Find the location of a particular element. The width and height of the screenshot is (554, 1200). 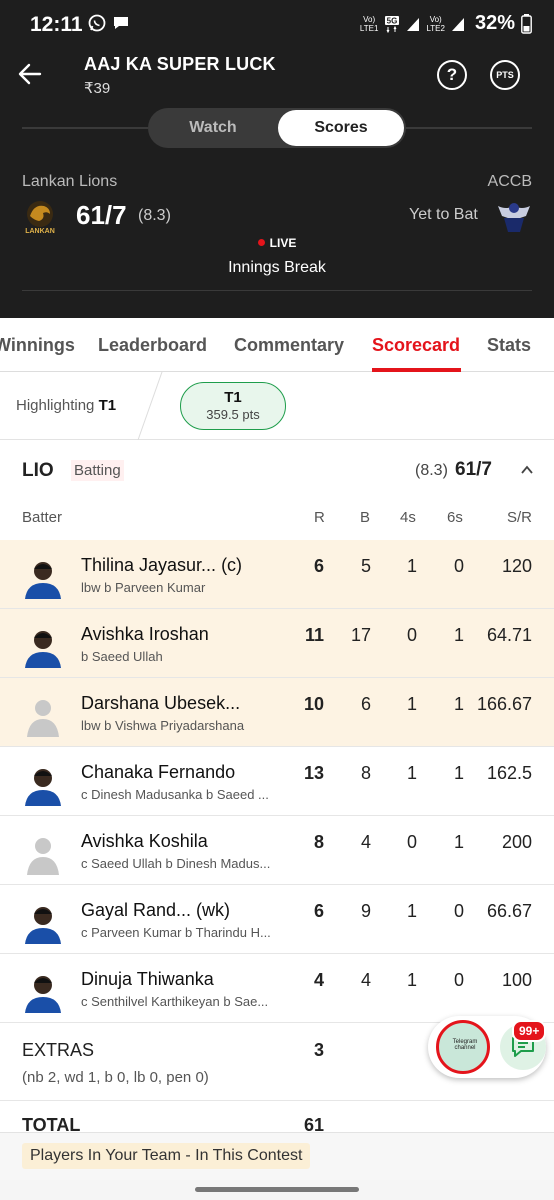

tab-commentary: Commentary is located at coordinates (289, 345).